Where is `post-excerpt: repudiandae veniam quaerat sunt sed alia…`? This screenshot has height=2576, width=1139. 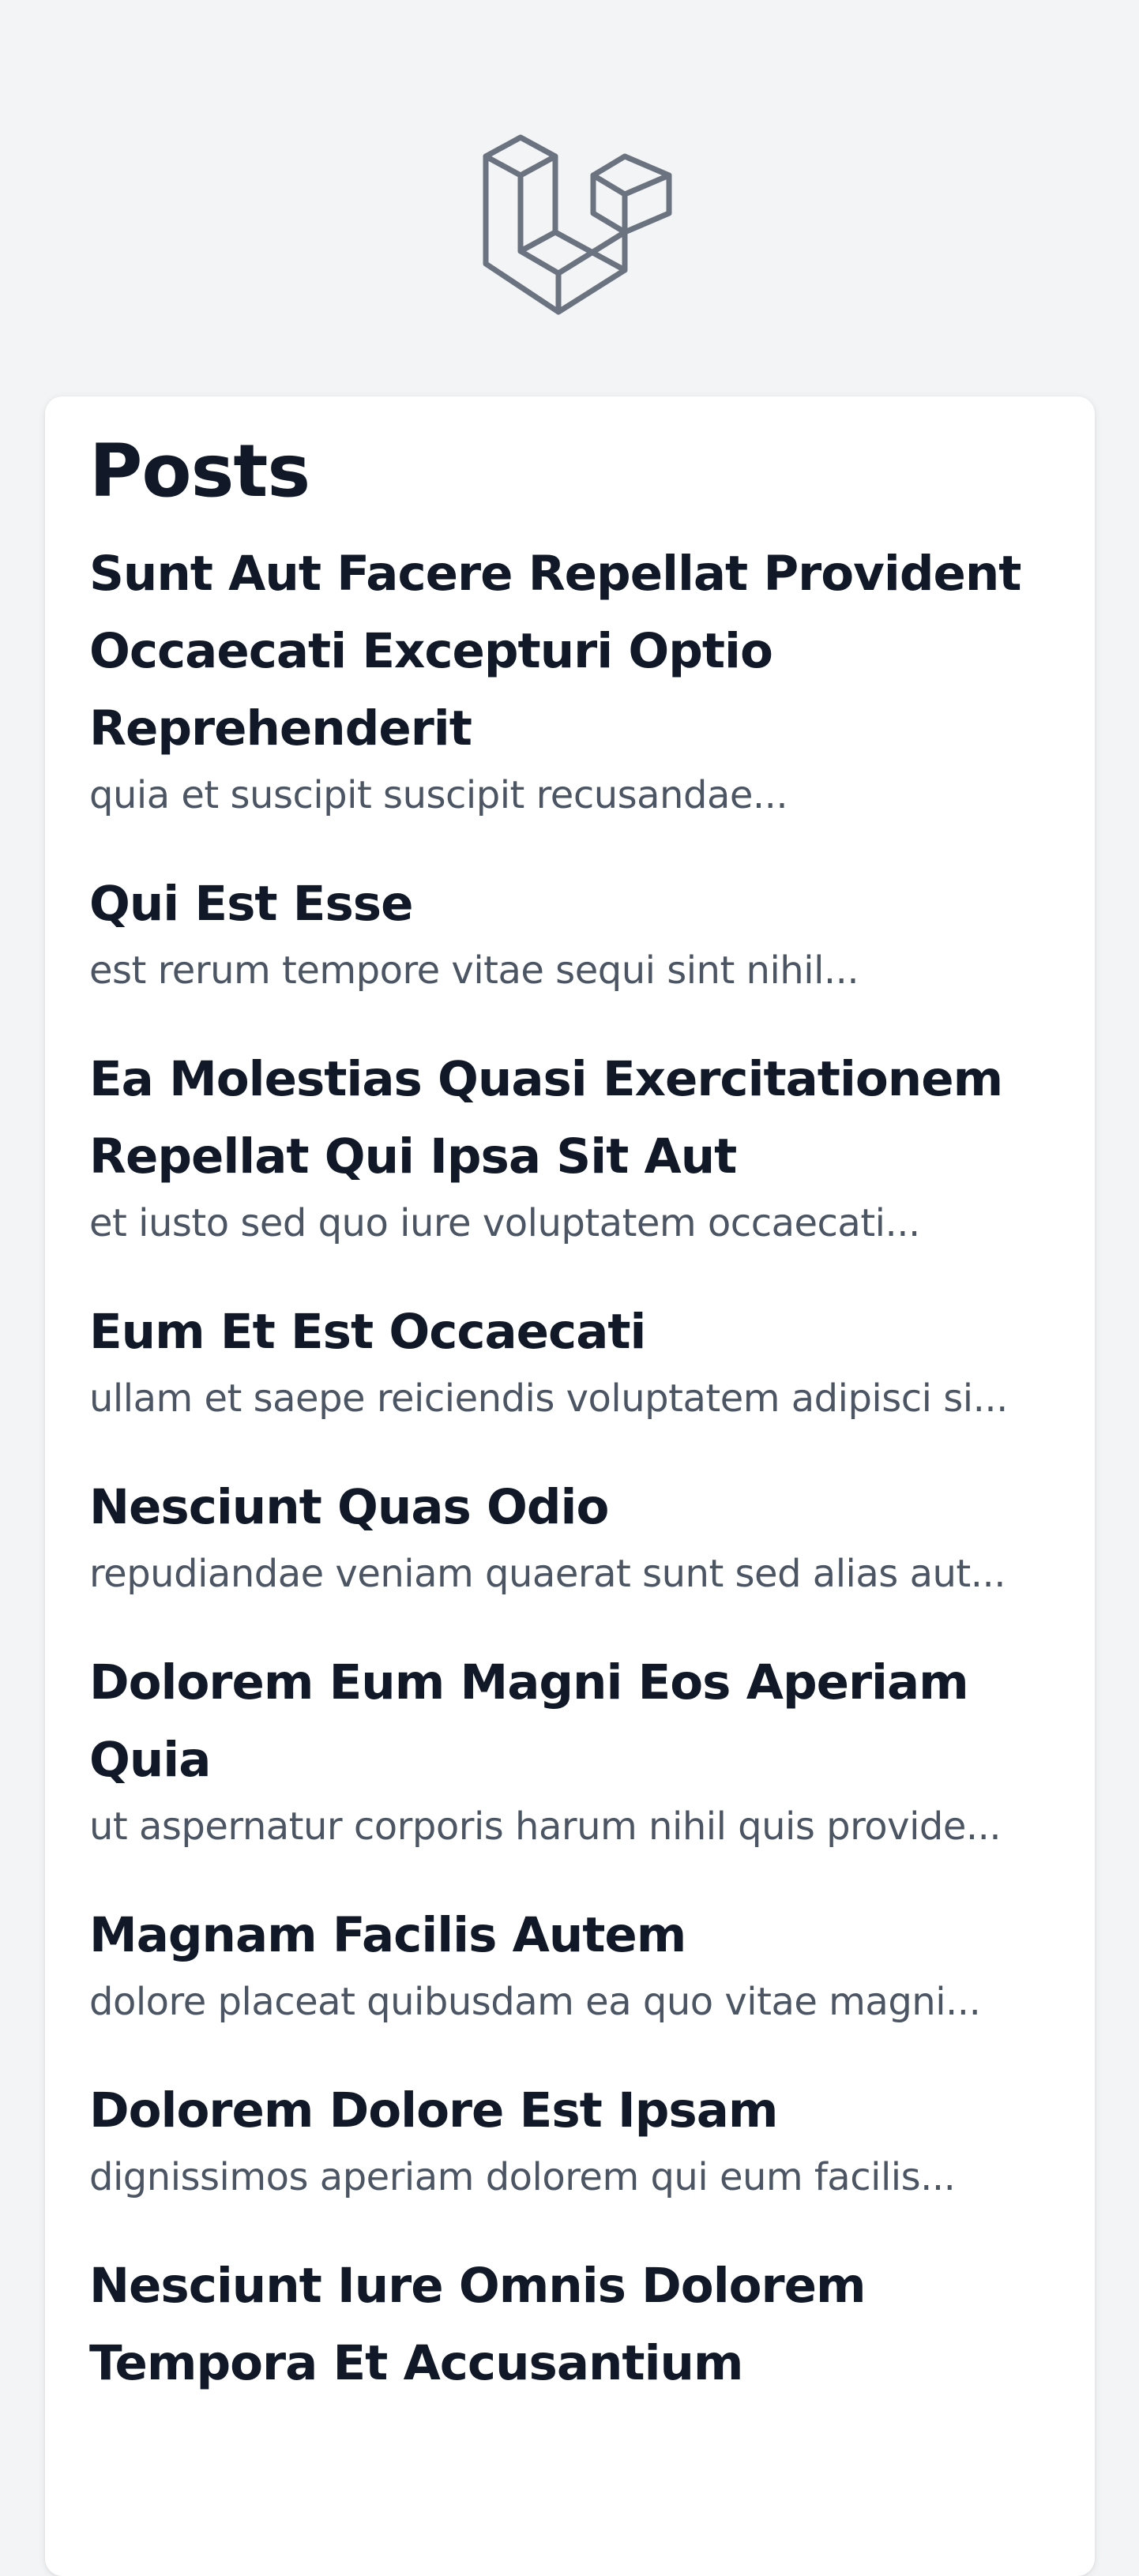 post-excerpt: repudiandae veniam quaerat sunt sed alia… is located at coordinates (547, 1574).